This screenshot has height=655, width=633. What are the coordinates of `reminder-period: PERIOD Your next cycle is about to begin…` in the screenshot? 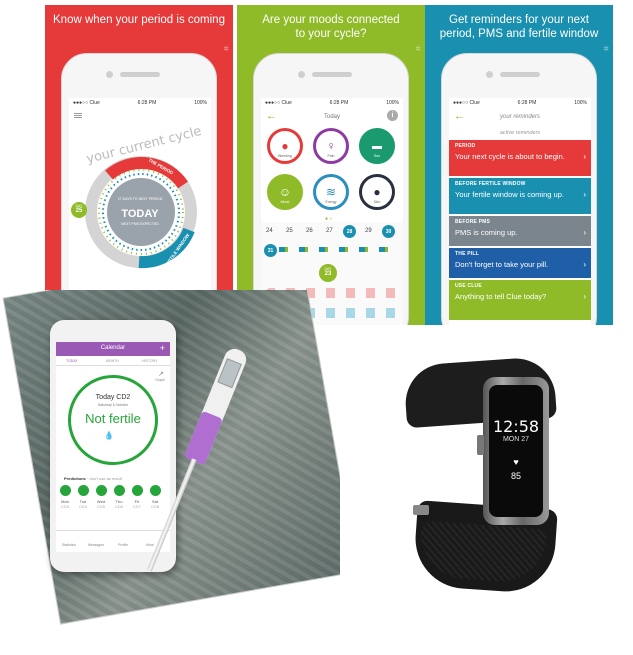 It's located at (520, 158).